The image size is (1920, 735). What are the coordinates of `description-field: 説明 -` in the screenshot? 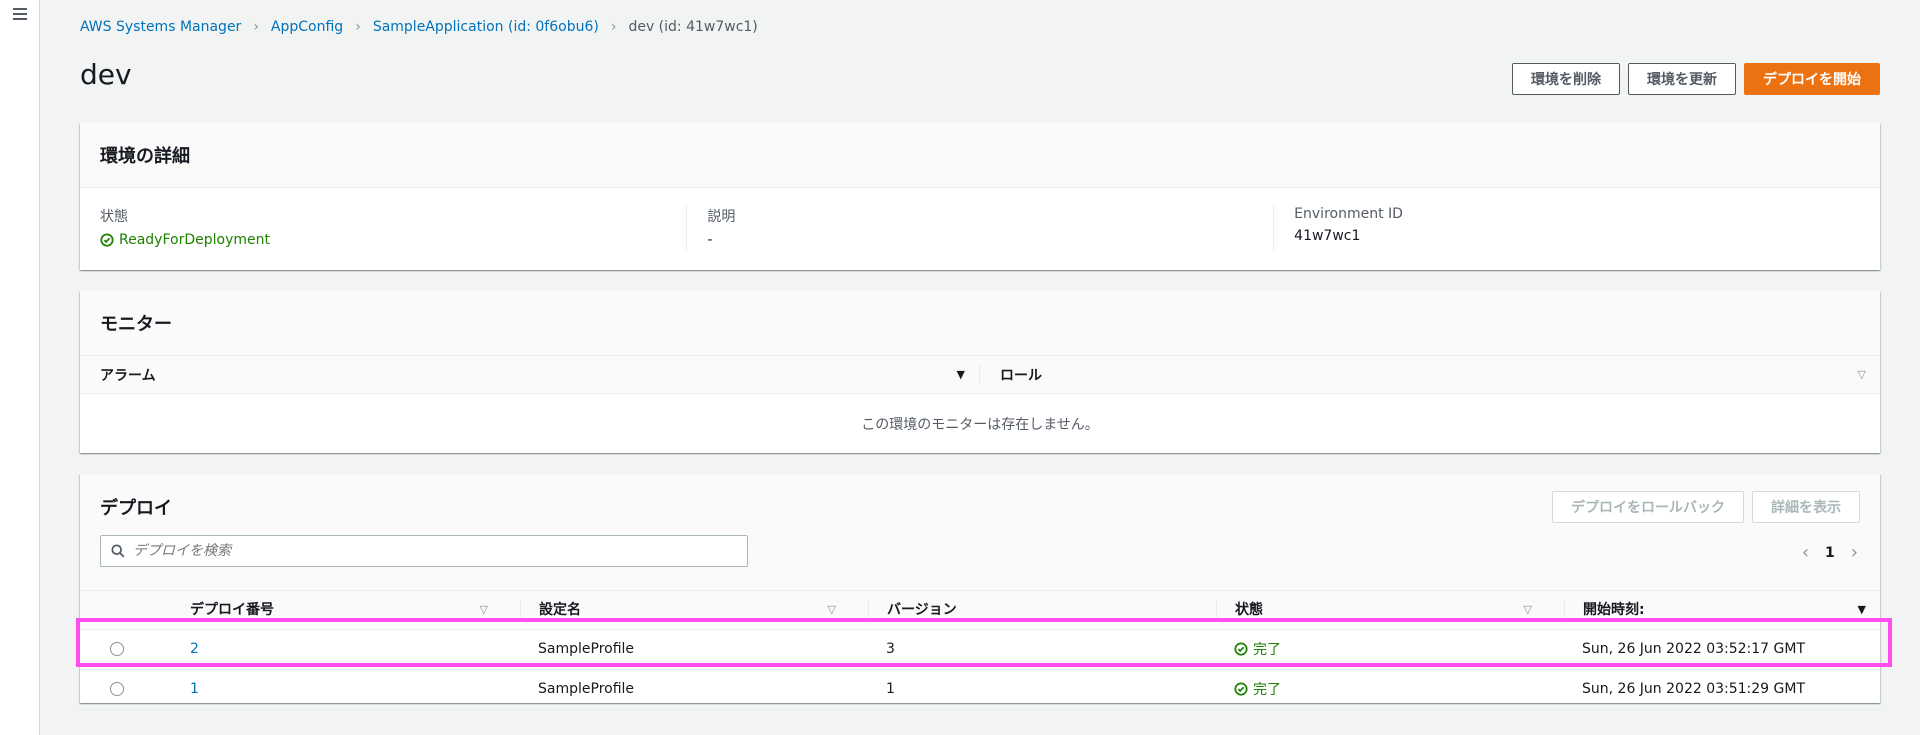 It's located at (979, 228).